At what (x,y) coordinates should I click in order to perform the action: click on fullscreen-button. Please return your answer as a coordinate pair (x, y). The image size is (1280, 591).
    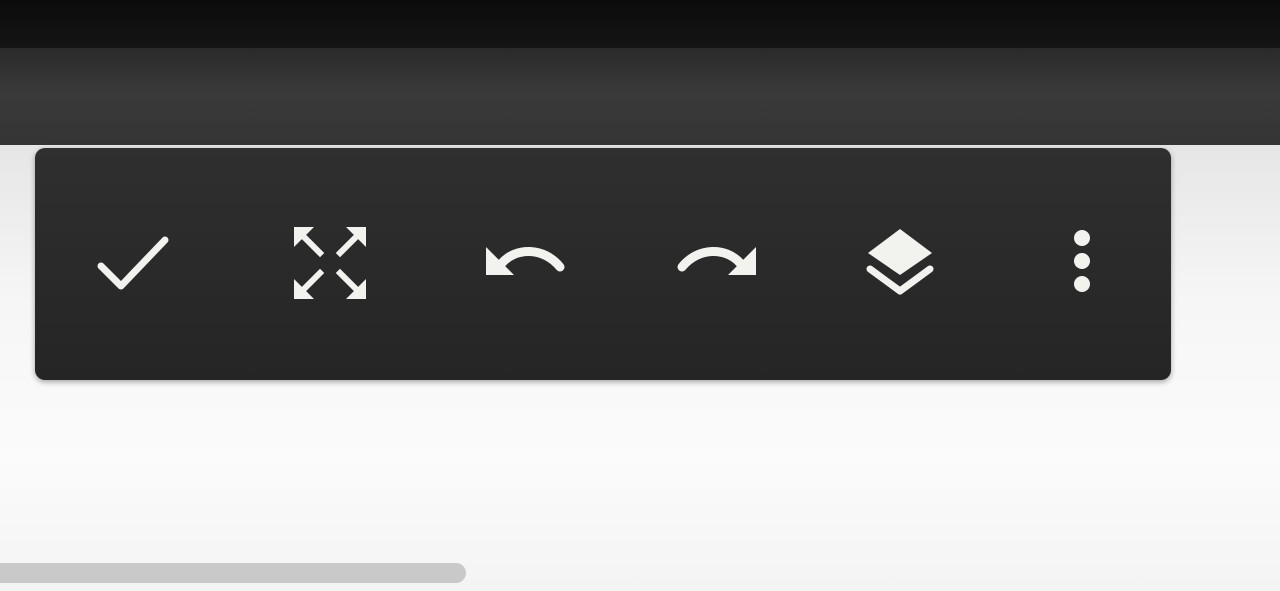
    Looking at the image, I should click on (330, 263).